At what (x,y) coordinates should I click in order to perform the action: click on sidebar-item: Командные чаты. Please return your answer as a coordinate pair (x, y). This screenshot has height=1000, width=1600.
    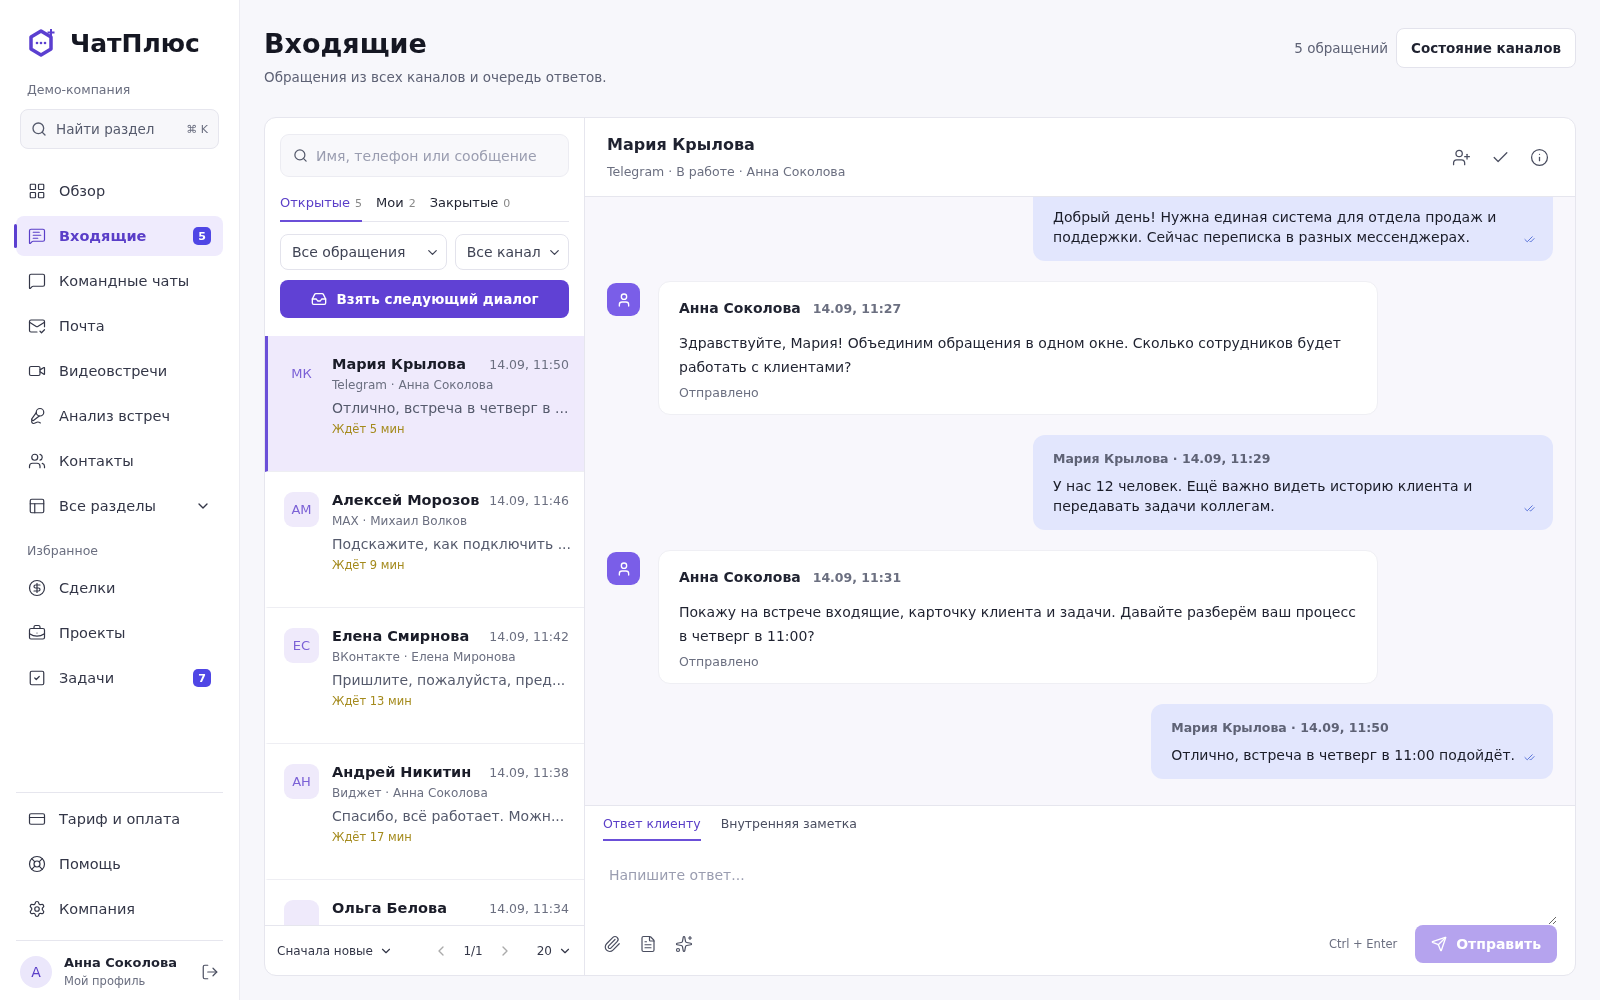
    Looking at the image, I should click on (119, 281).